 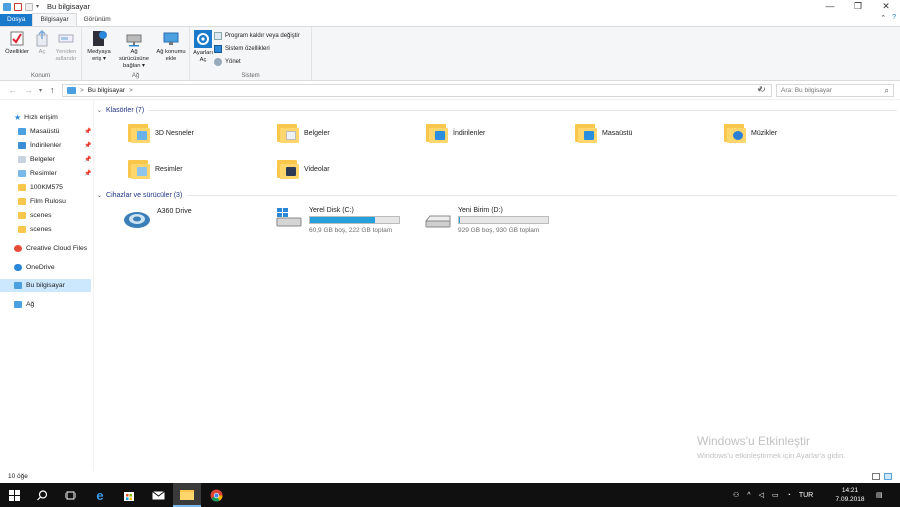 I want to click on folder-item-3d-nesneler: 3D Nesneler, so click(x=161, y=133).